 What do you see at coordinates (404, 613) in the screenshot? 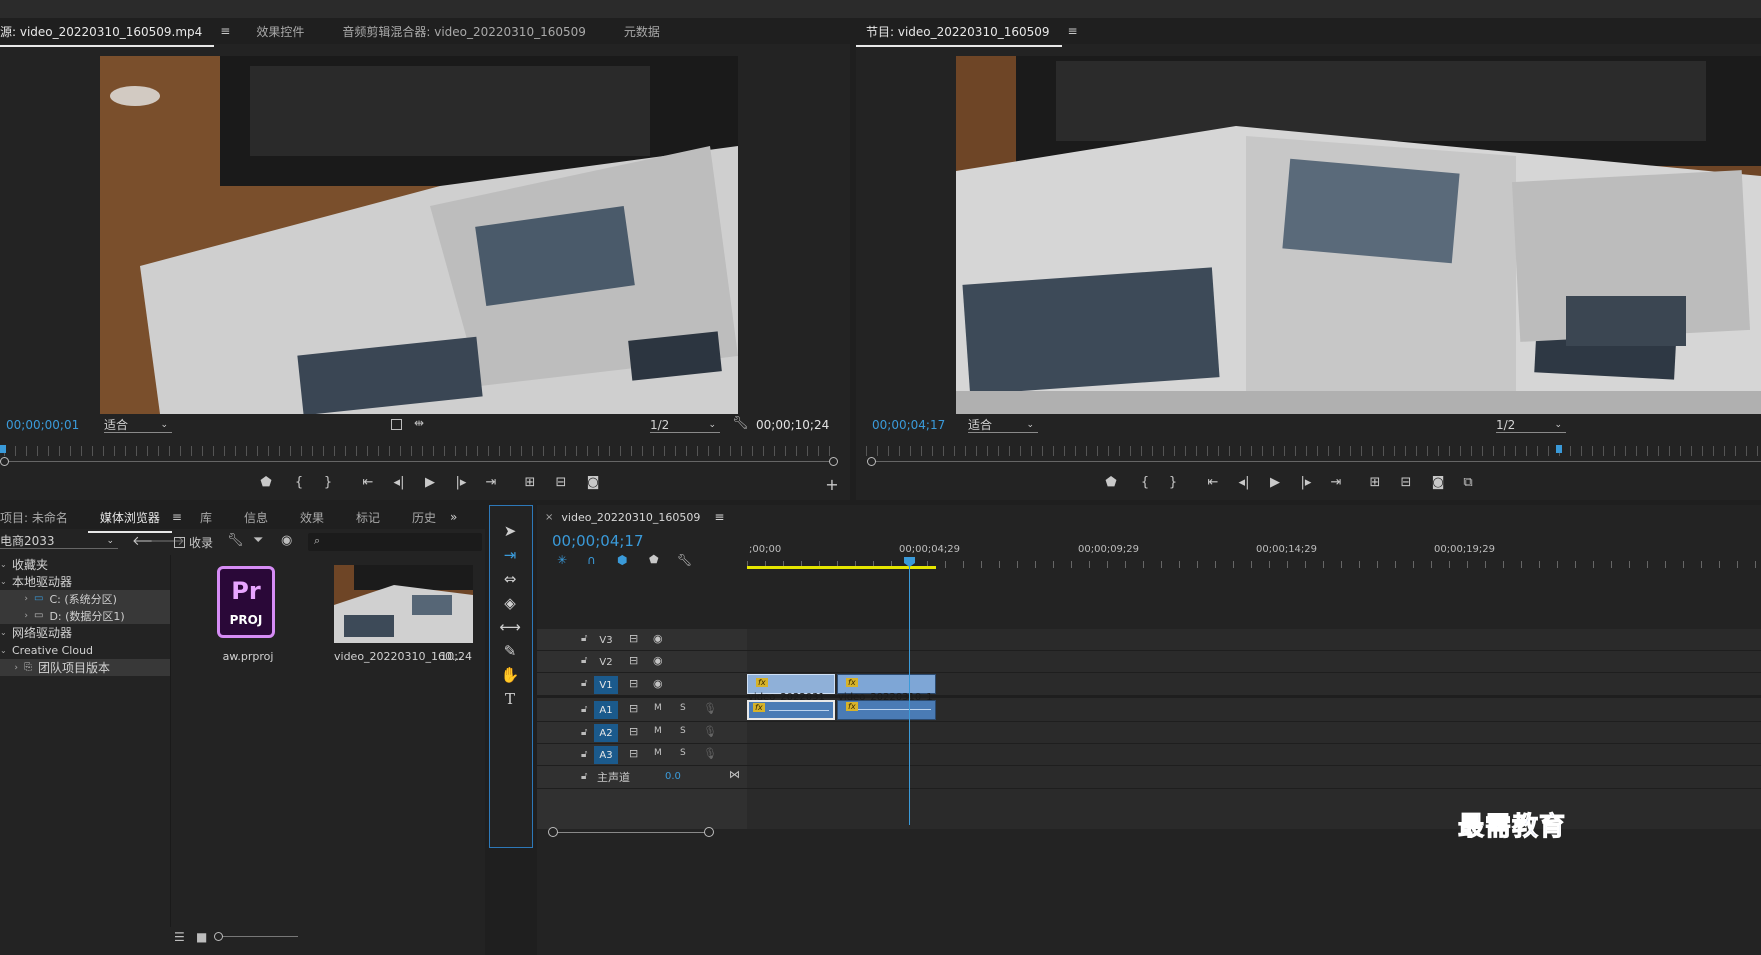
I see `file-item: video_20220310_160... 10;24` at bounding box center [404, 613].